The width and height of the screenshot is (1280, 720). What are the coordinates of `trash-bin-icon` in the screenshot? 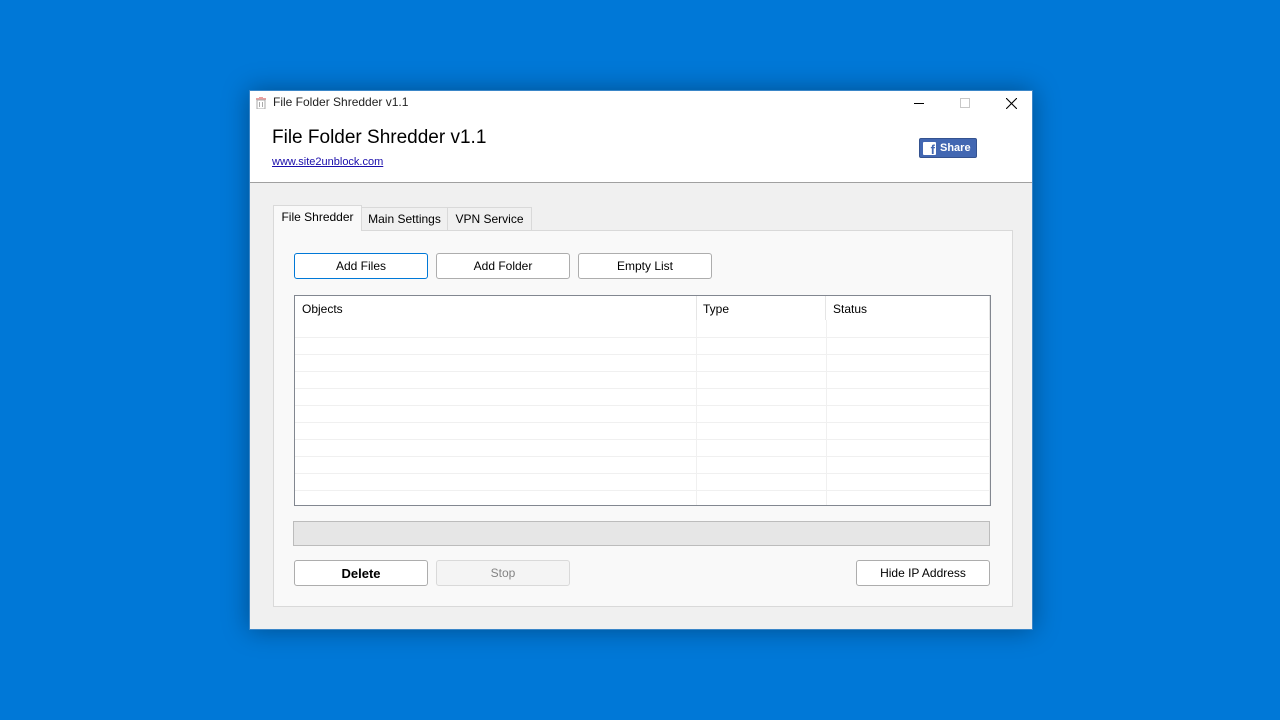 It's located at (261, 103).